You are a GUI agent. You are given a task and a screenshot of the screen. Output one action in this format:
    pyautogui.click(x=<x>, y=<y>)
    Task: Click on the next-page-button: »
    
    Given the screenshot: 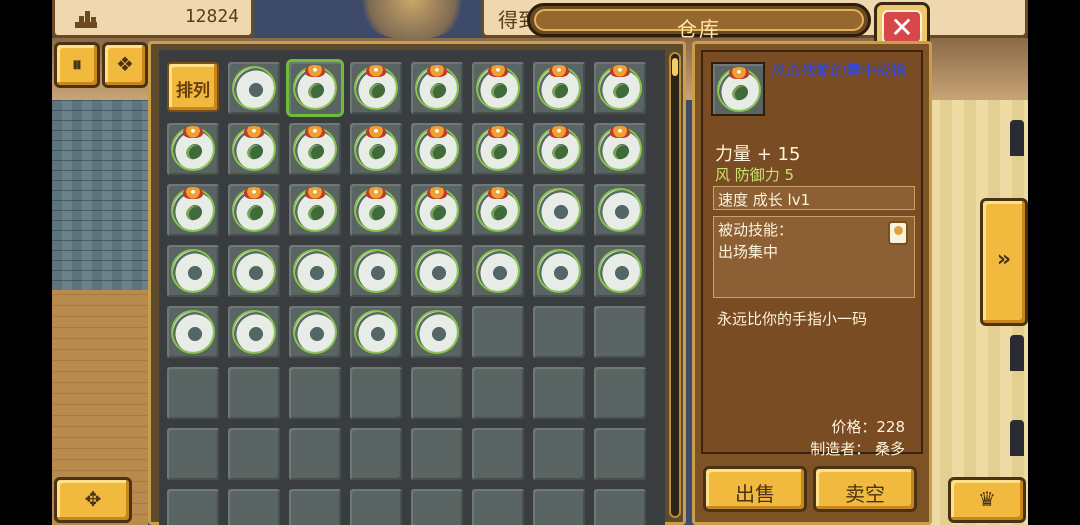 What is the action you would take?
    pyautogui.click(x=1004, y=262)
    